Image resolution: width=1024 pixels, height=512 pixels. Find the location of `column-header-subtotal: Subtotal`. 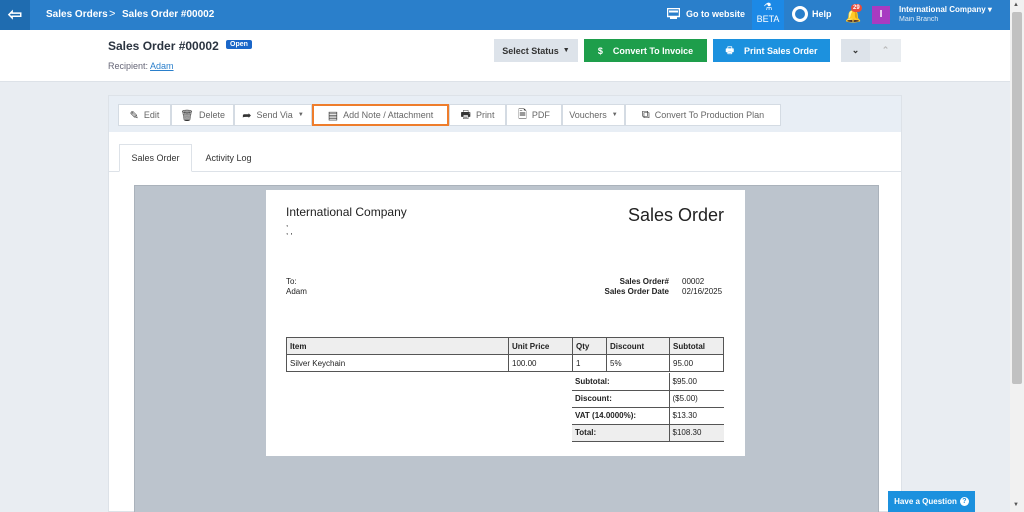

column-header-subtotal: Subtotal is located at coordinates (696, 346).